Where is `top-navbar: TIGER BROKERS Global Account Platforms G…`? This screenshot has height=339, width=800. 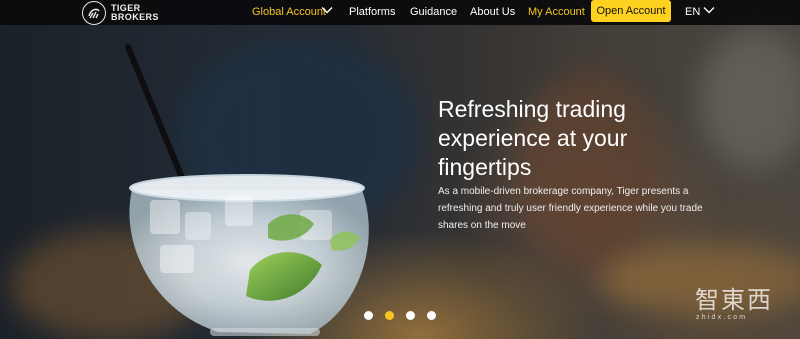 top-navbar: TIGER BROKERS Global Account Platforms G… is located at coordinates (400, 12).